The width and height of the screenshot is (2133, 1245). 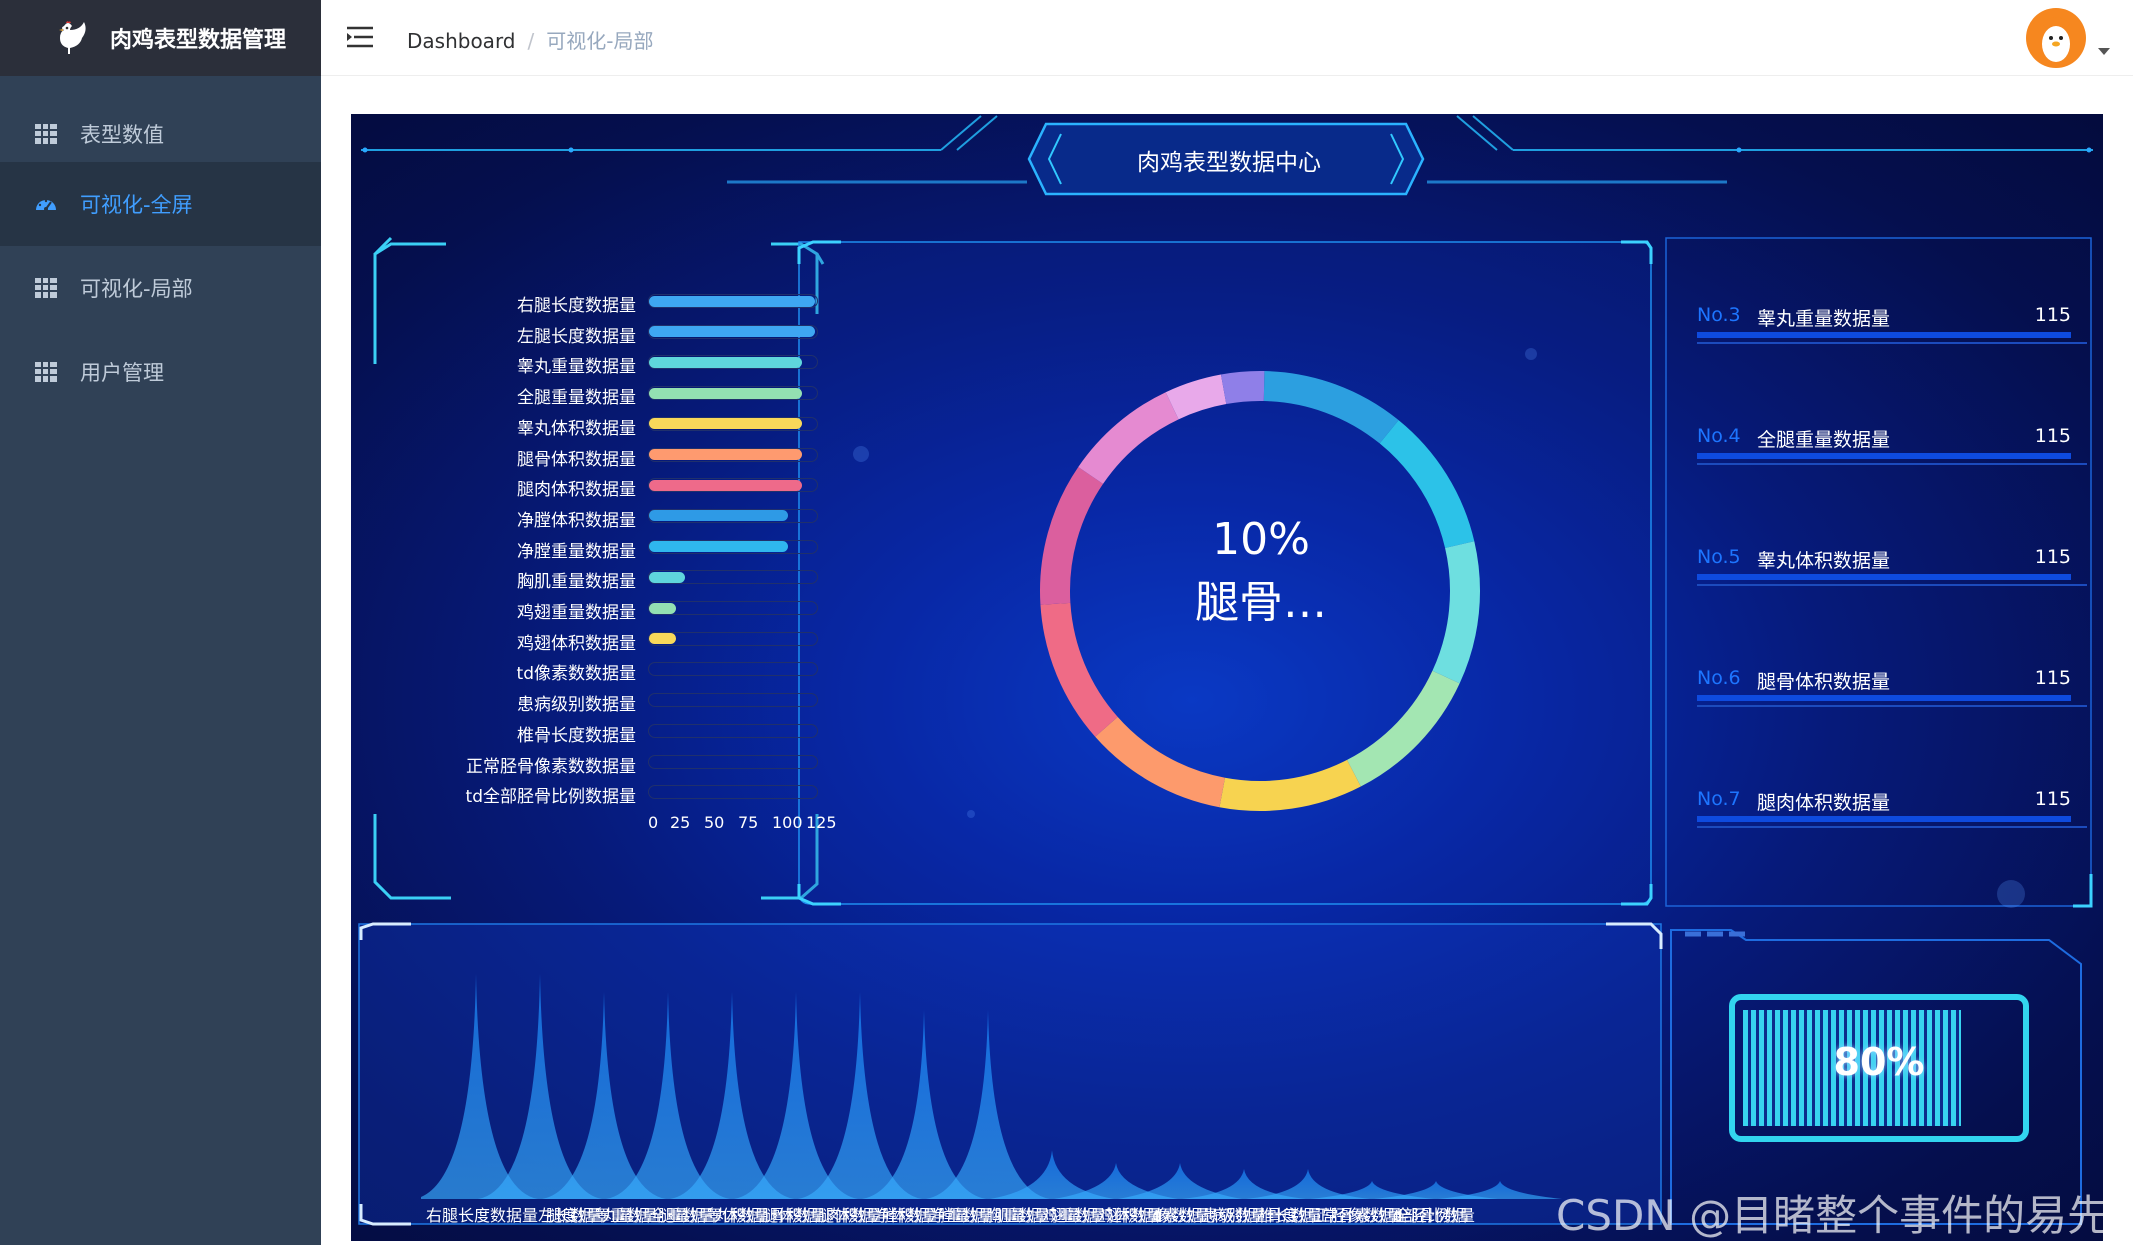 I want to click on ranking-item: No.6 腿骨体积数据量 115, so click(x=1886, y=697).